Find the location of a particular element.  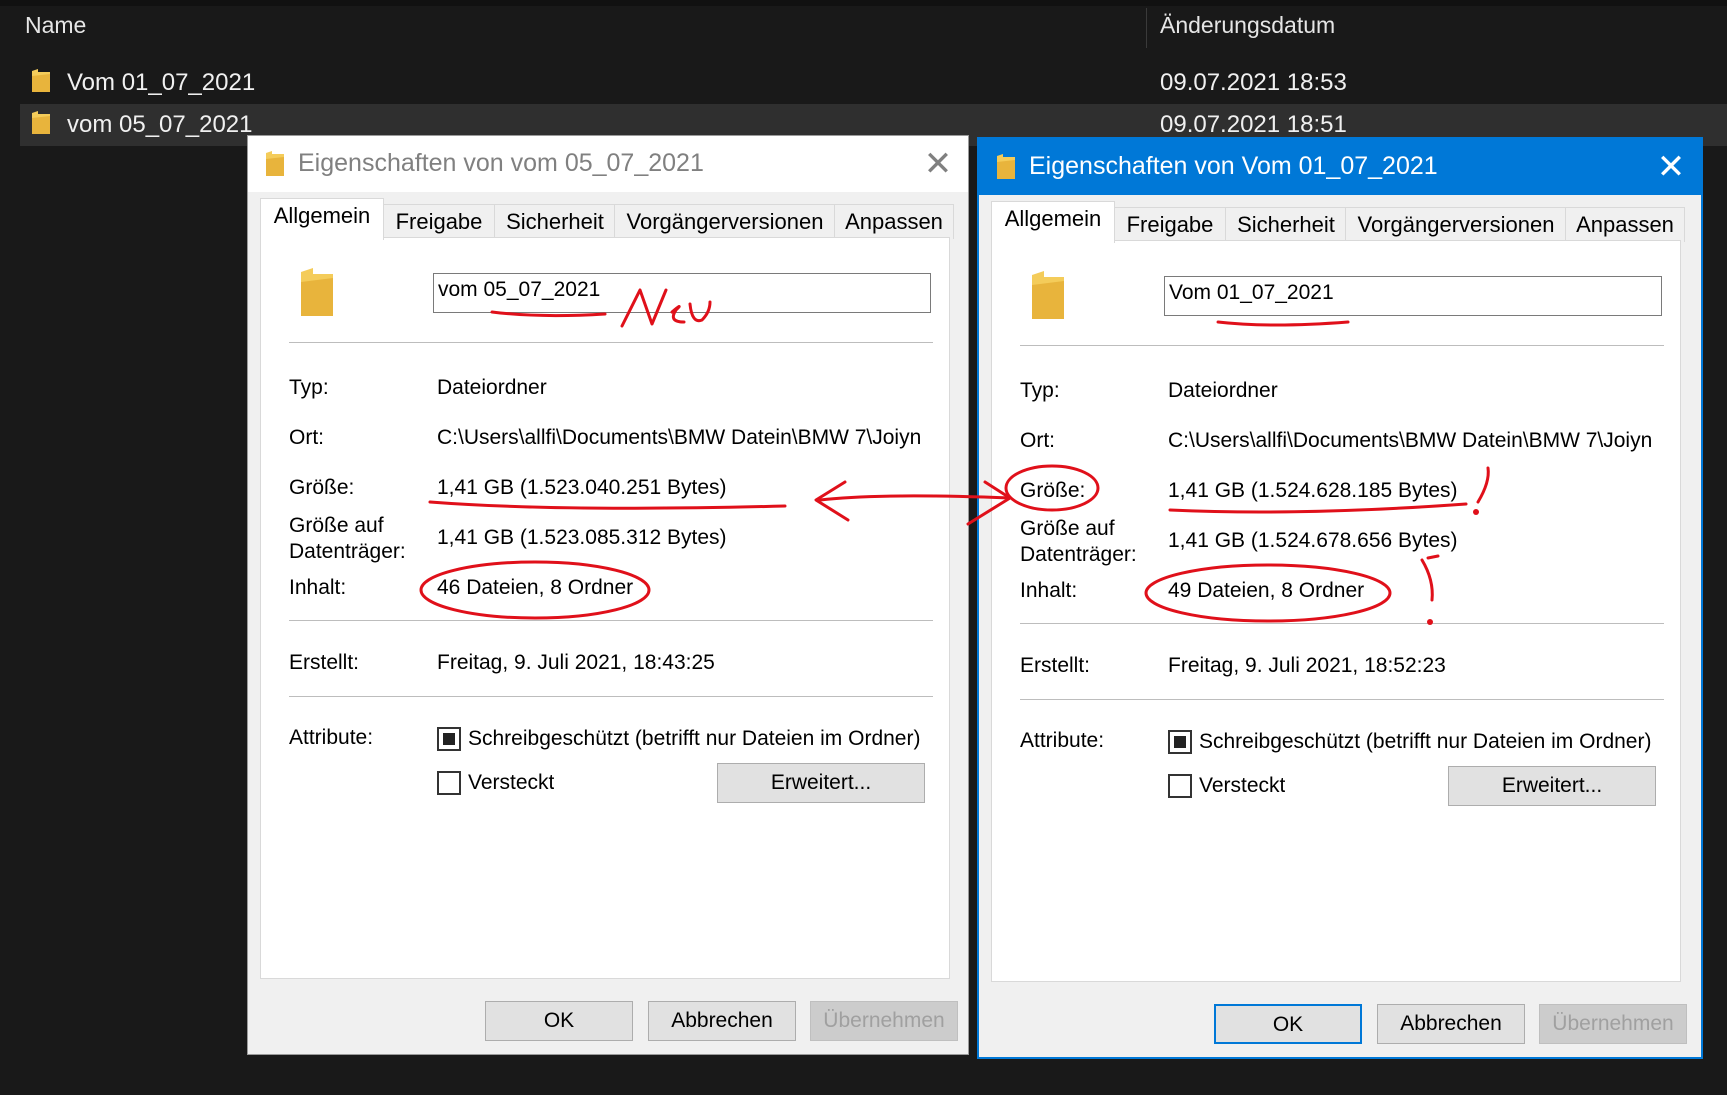

gad-value: 1,41 GB (1.523.085.312 Bytes) is located at coordinates (582, 537).